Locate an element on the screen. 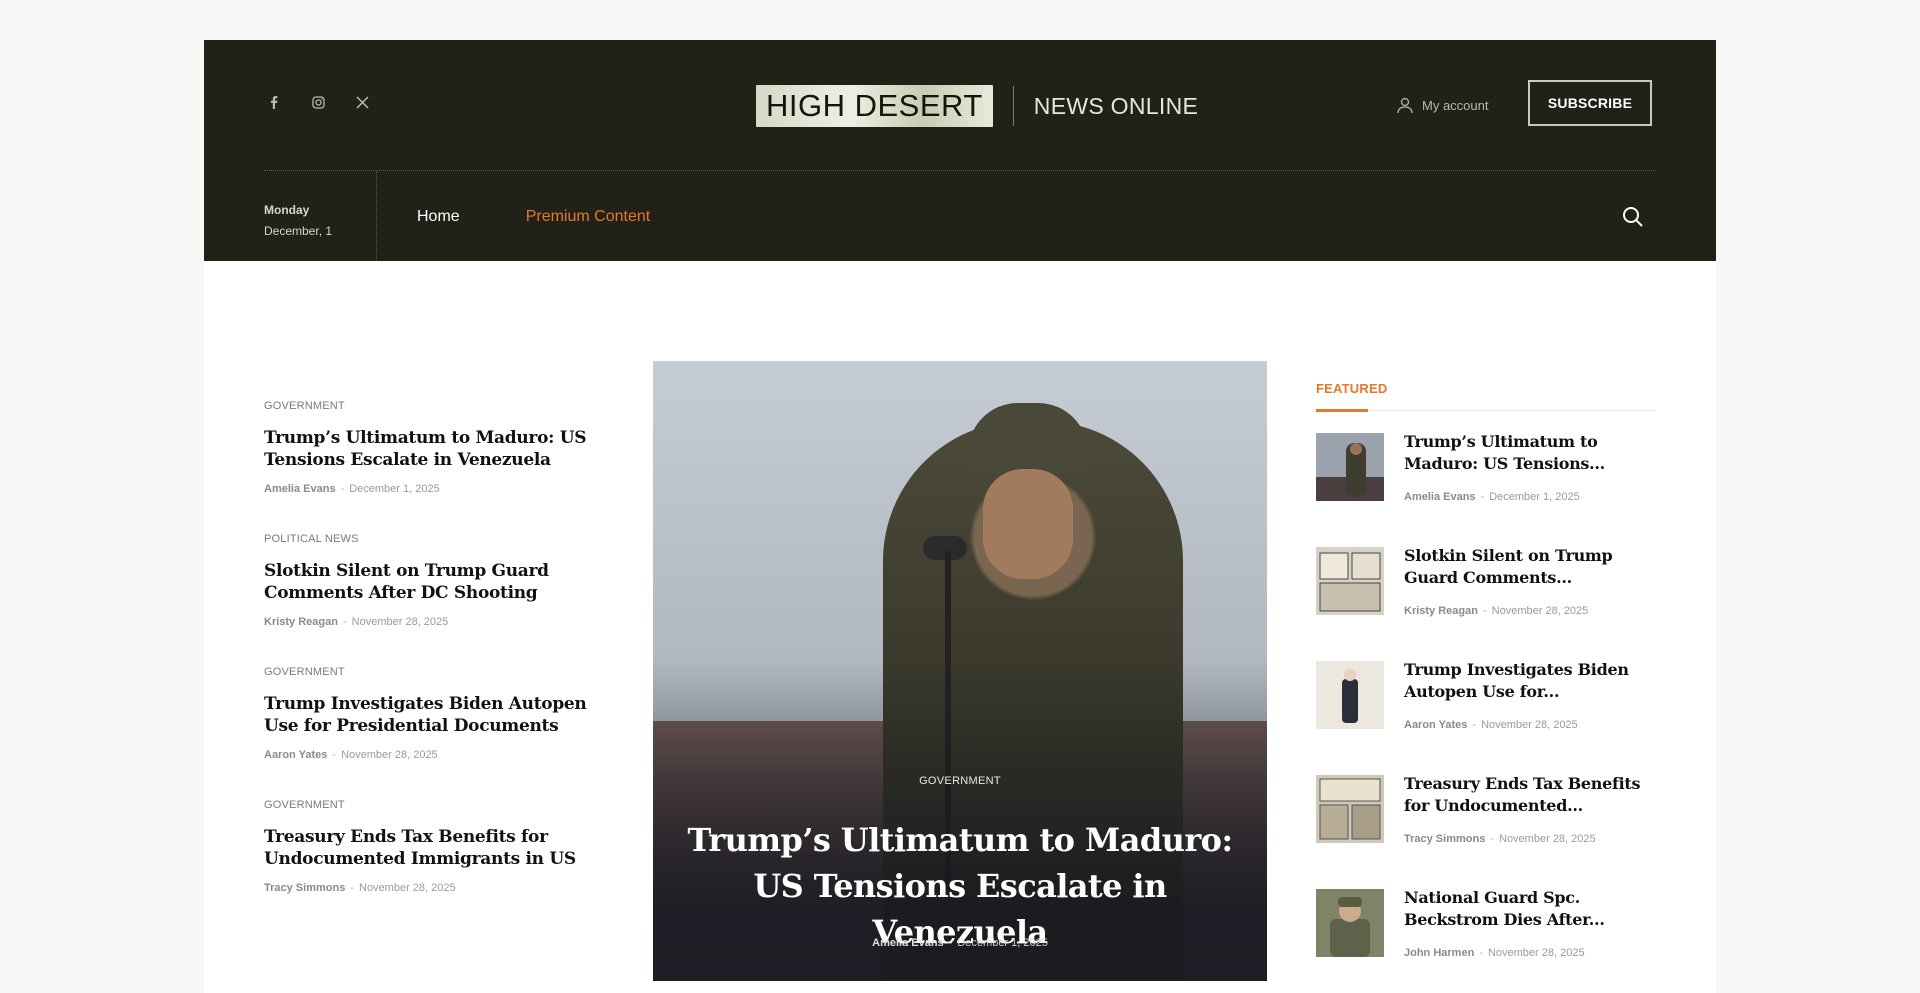  facebook-icon is located at coordinates (274, 102).